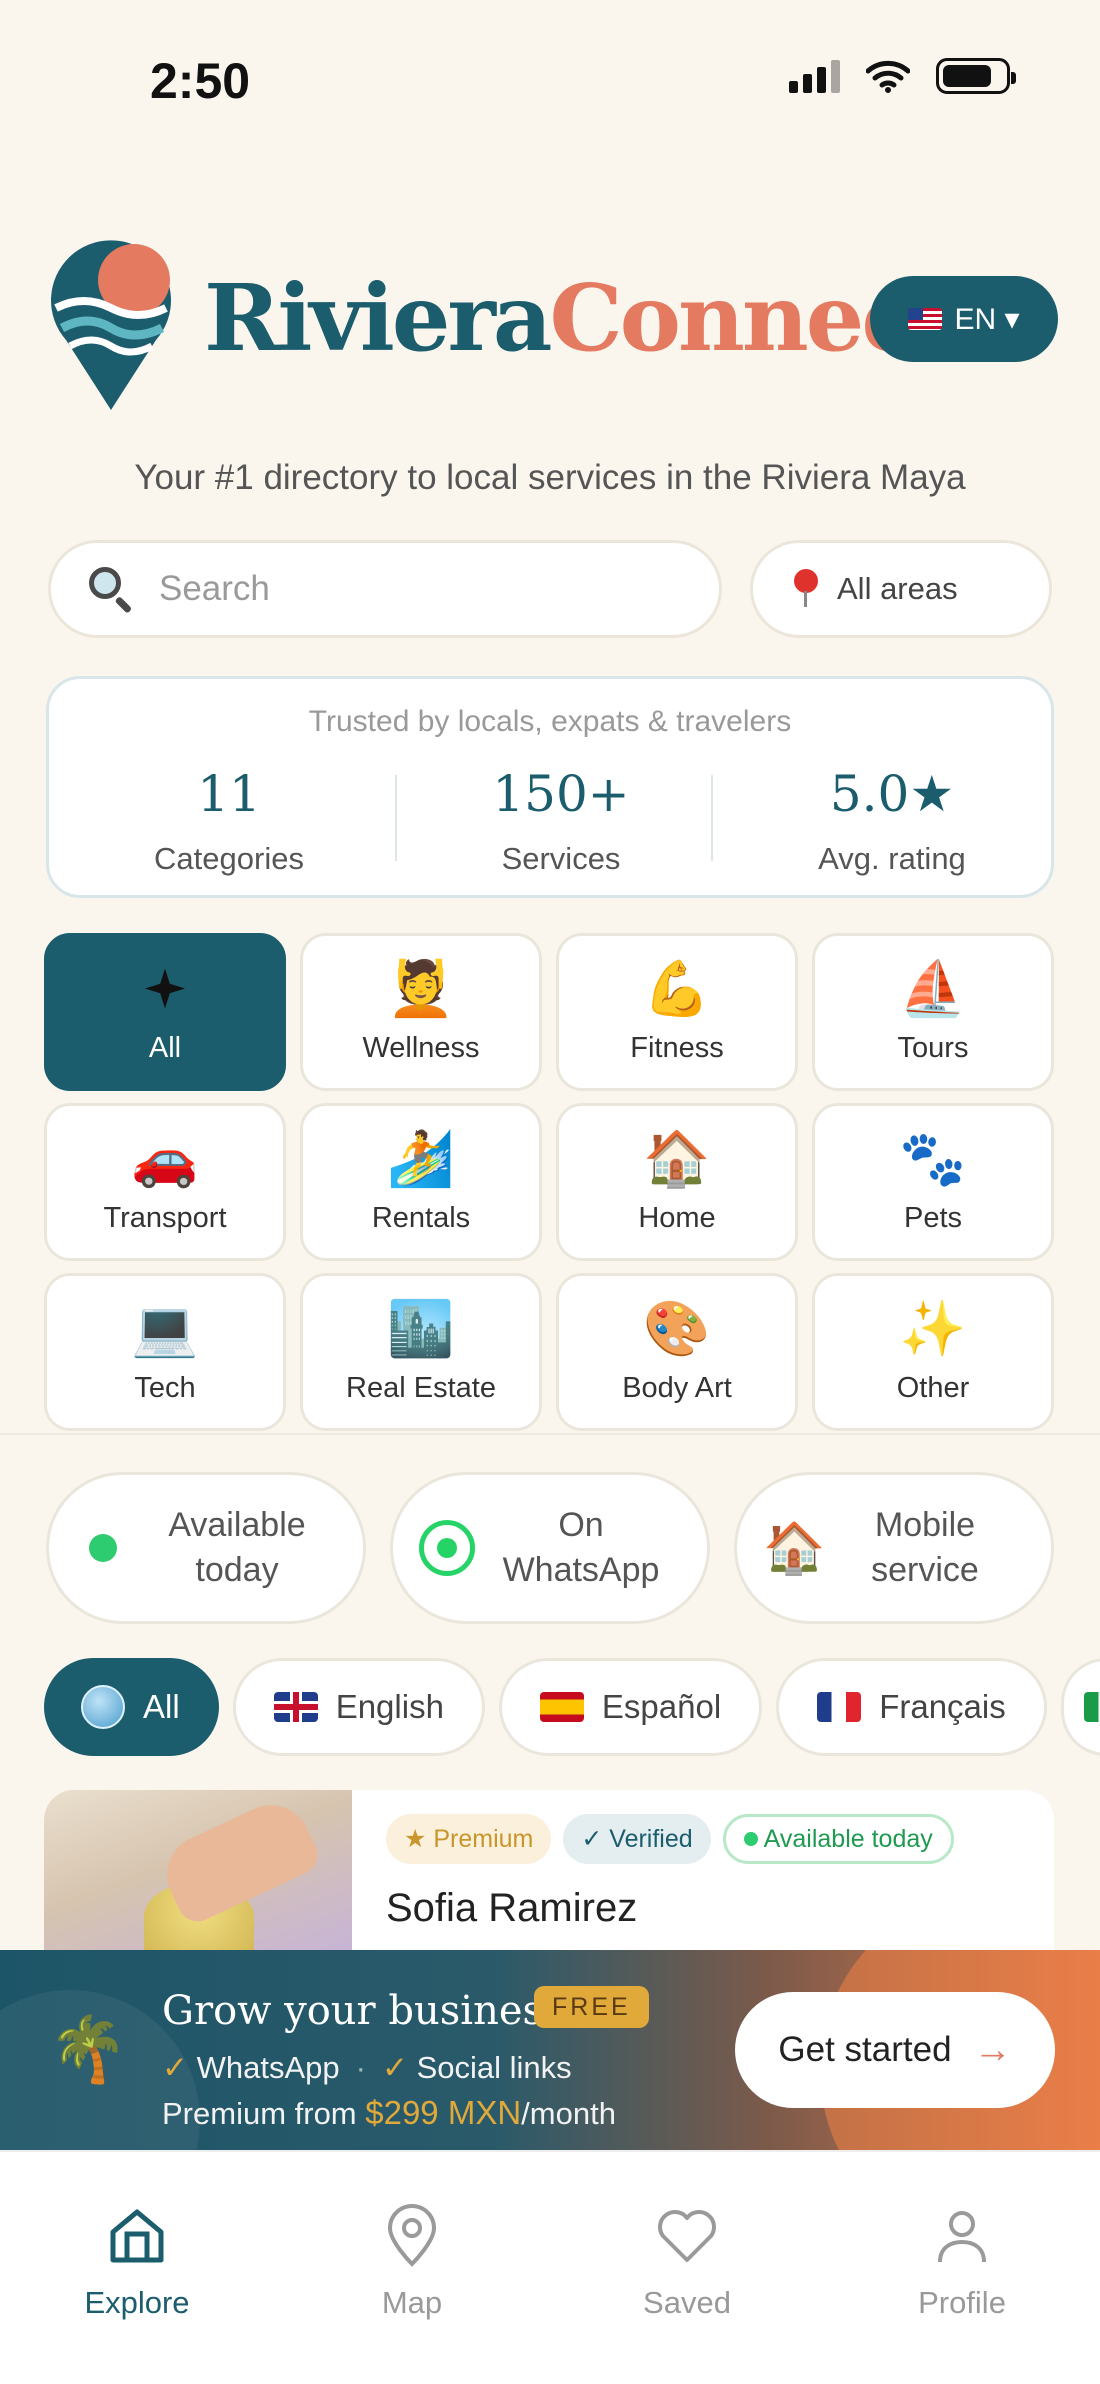 The image size is (1100, 2384). I want to click on search-bar, so click(385, 589).